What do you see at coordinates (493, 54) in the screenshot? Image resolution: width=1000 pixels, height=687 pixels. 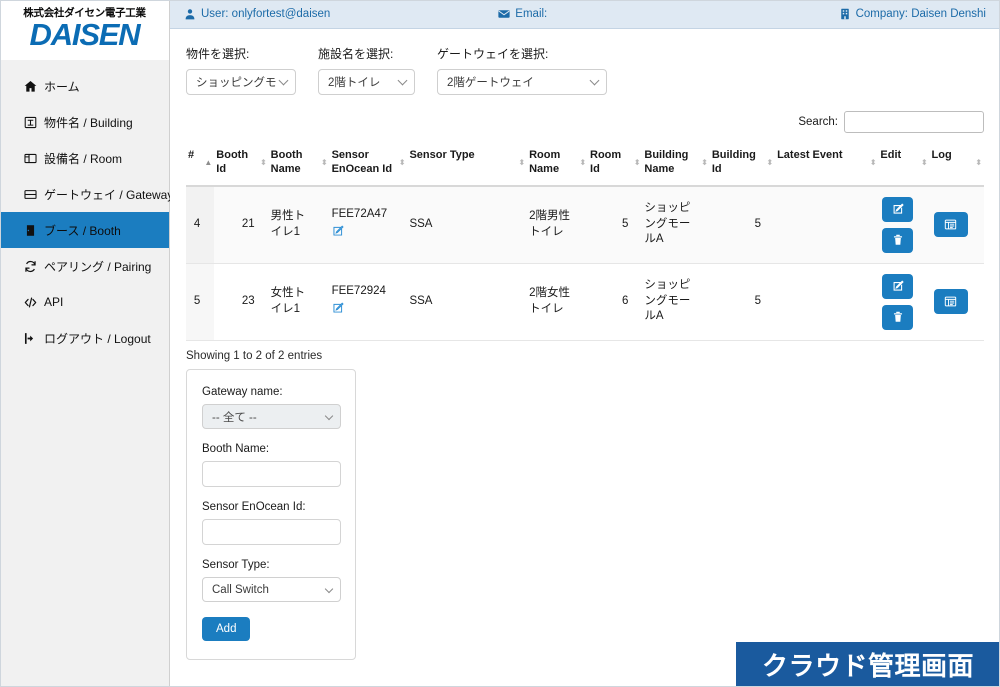 I see `filter-gateway-label: ゲートウェイを選択:` at bounding box center [493, 54].